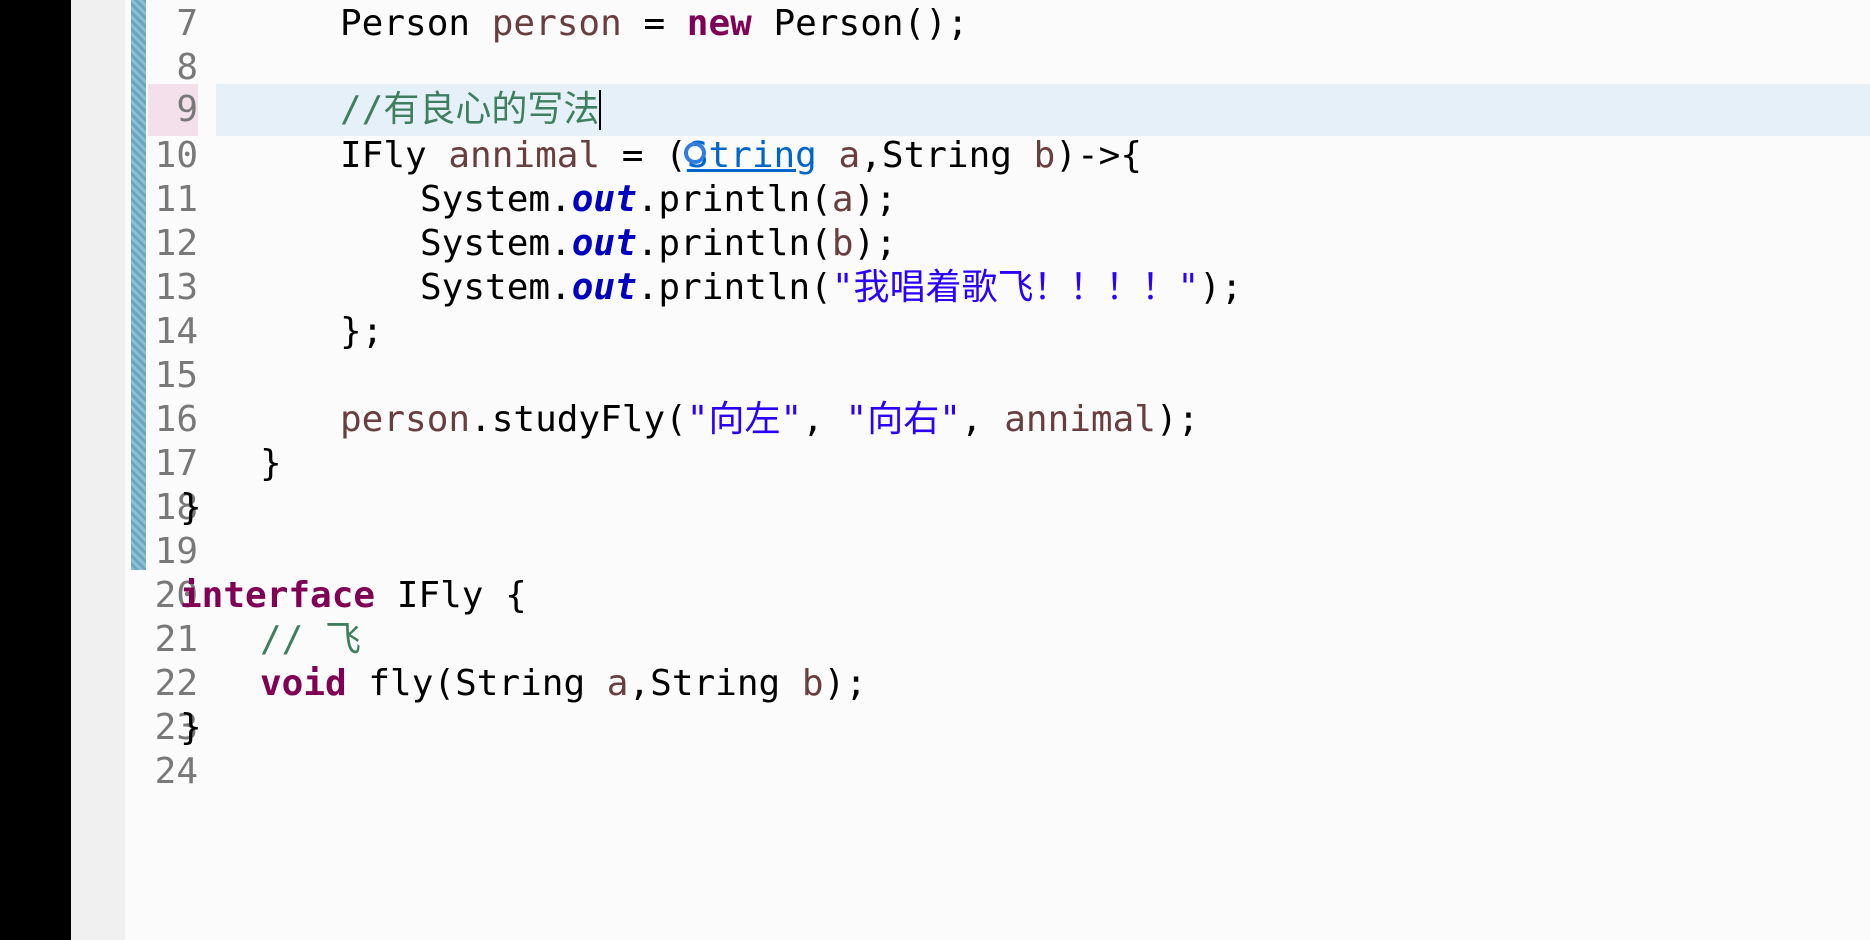 This screenshot has width=1870, height=940. Describe the element at coordinates (176, 287) in the screenshot. I see `line-number: 13` at that location.